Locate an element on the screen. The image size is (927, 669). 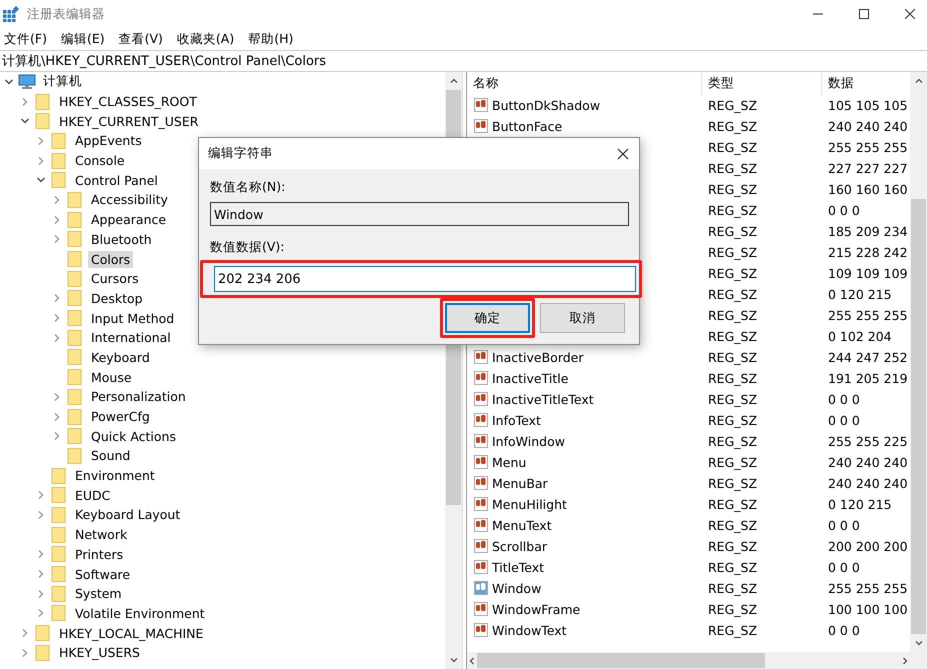
tree-item: Keyboard Layout is located at coordinates (128, 515).